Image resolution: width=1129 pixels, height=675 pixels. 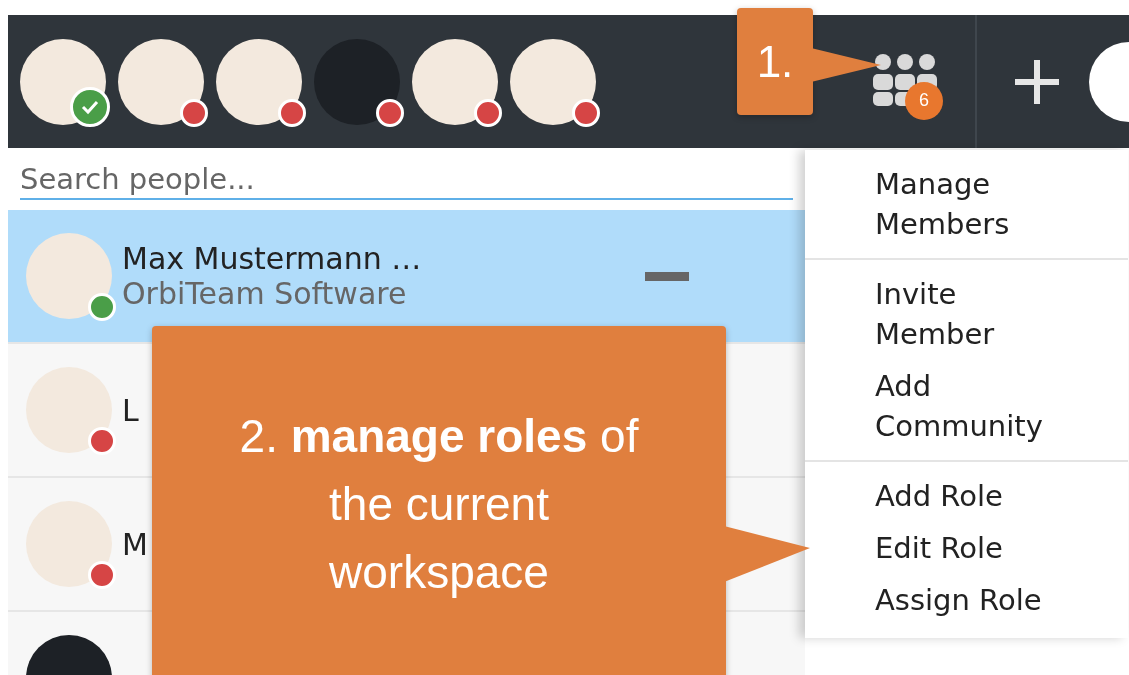 What do you see at coordinates (135, 544) in the screenshot?
I see `person-name: M` at bounding box center [135, 544].